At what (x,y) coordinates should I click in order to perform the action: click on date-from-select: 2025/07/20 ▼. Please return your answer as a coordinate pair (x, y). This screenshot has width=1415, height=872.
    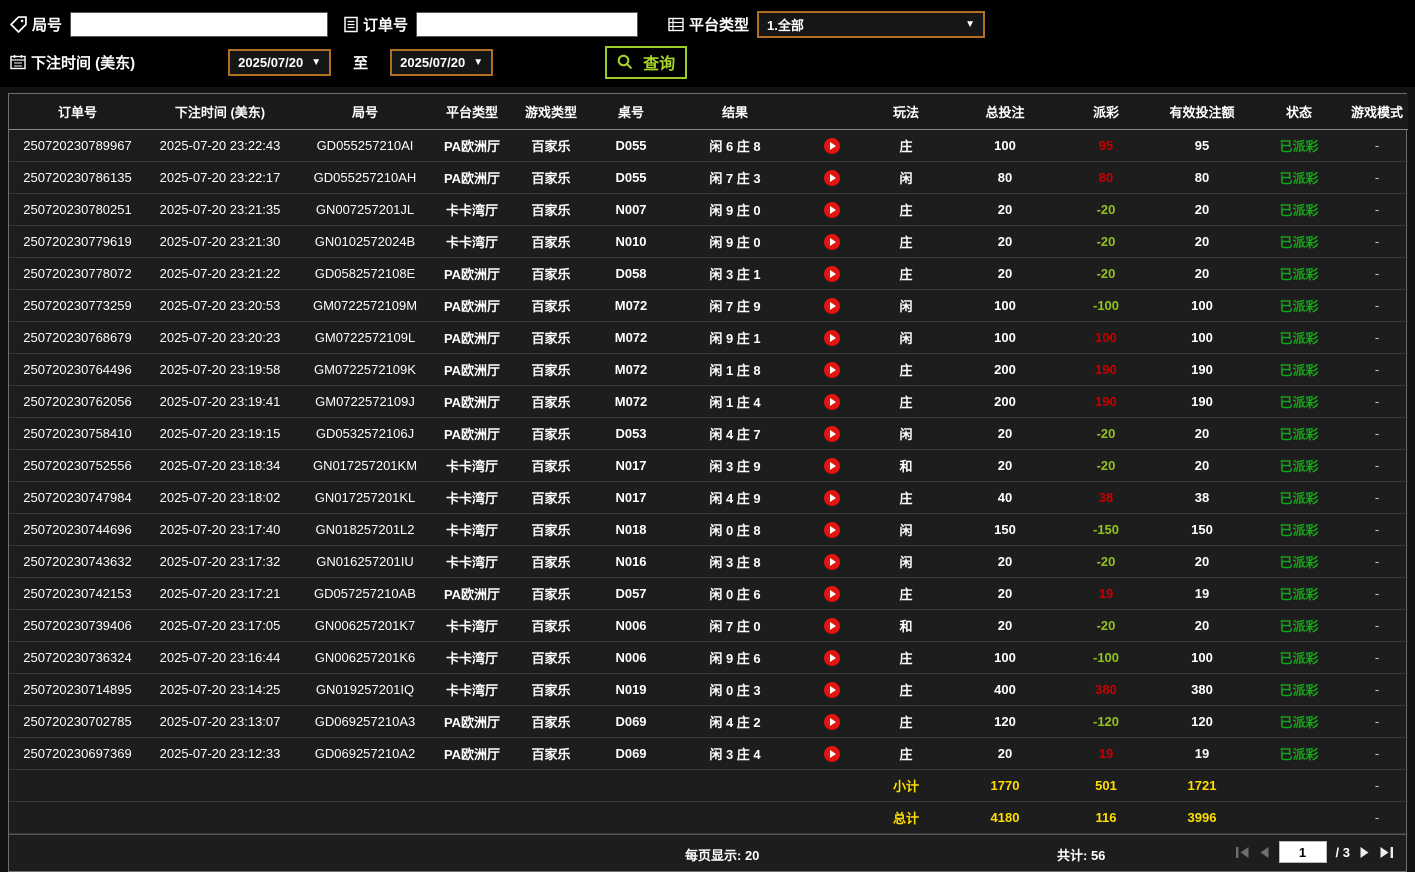
    Looking at the image, I should click on (280, 62).